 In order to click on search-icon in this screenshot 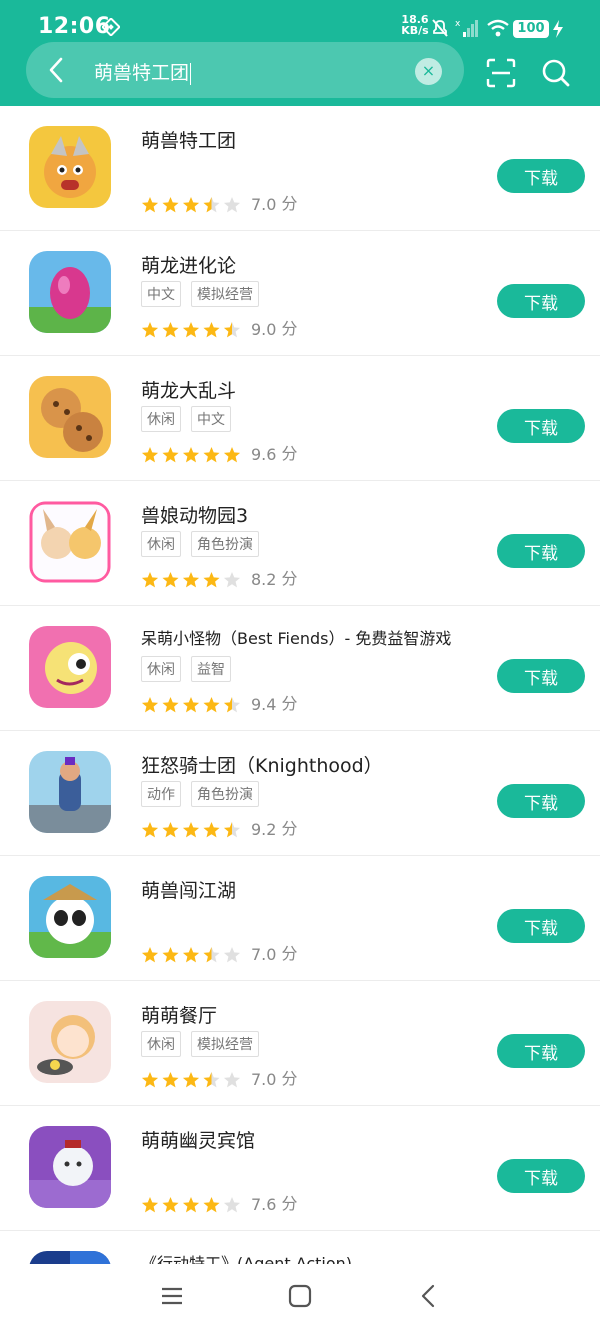, I will do `click(556, 73)`.